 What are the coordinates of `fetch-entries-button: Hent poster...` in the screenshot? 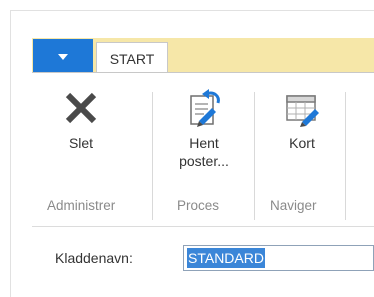 It's located at (204, 129).